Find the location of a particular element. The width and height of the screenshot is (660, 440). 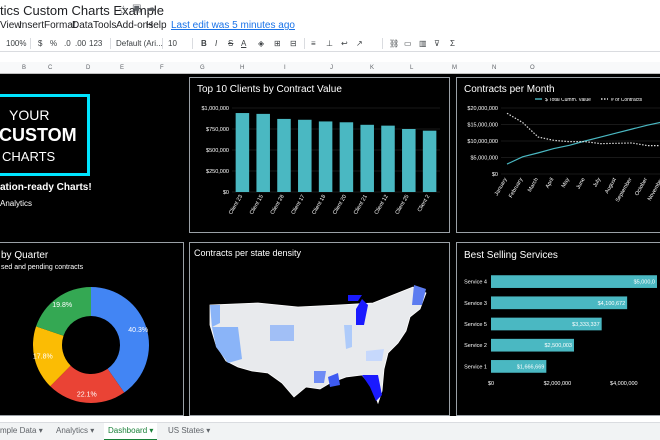

strikethrough-button: S is located at coordinates (230, 43).